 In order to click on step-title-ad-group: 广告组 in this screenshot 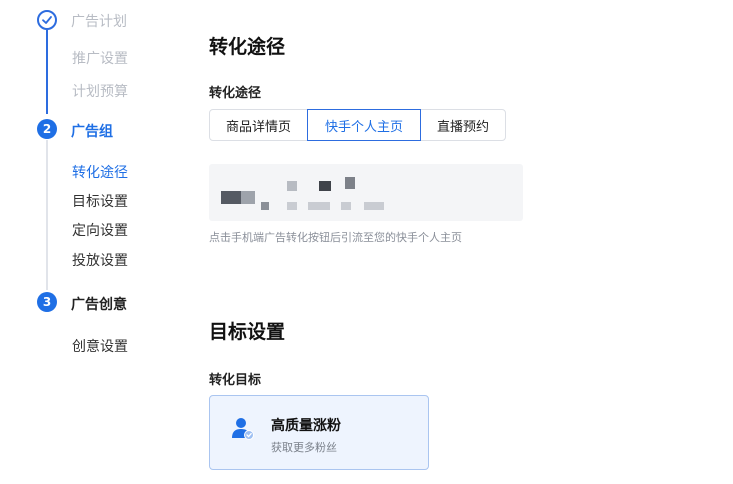, I will do `click(92, 131)`.